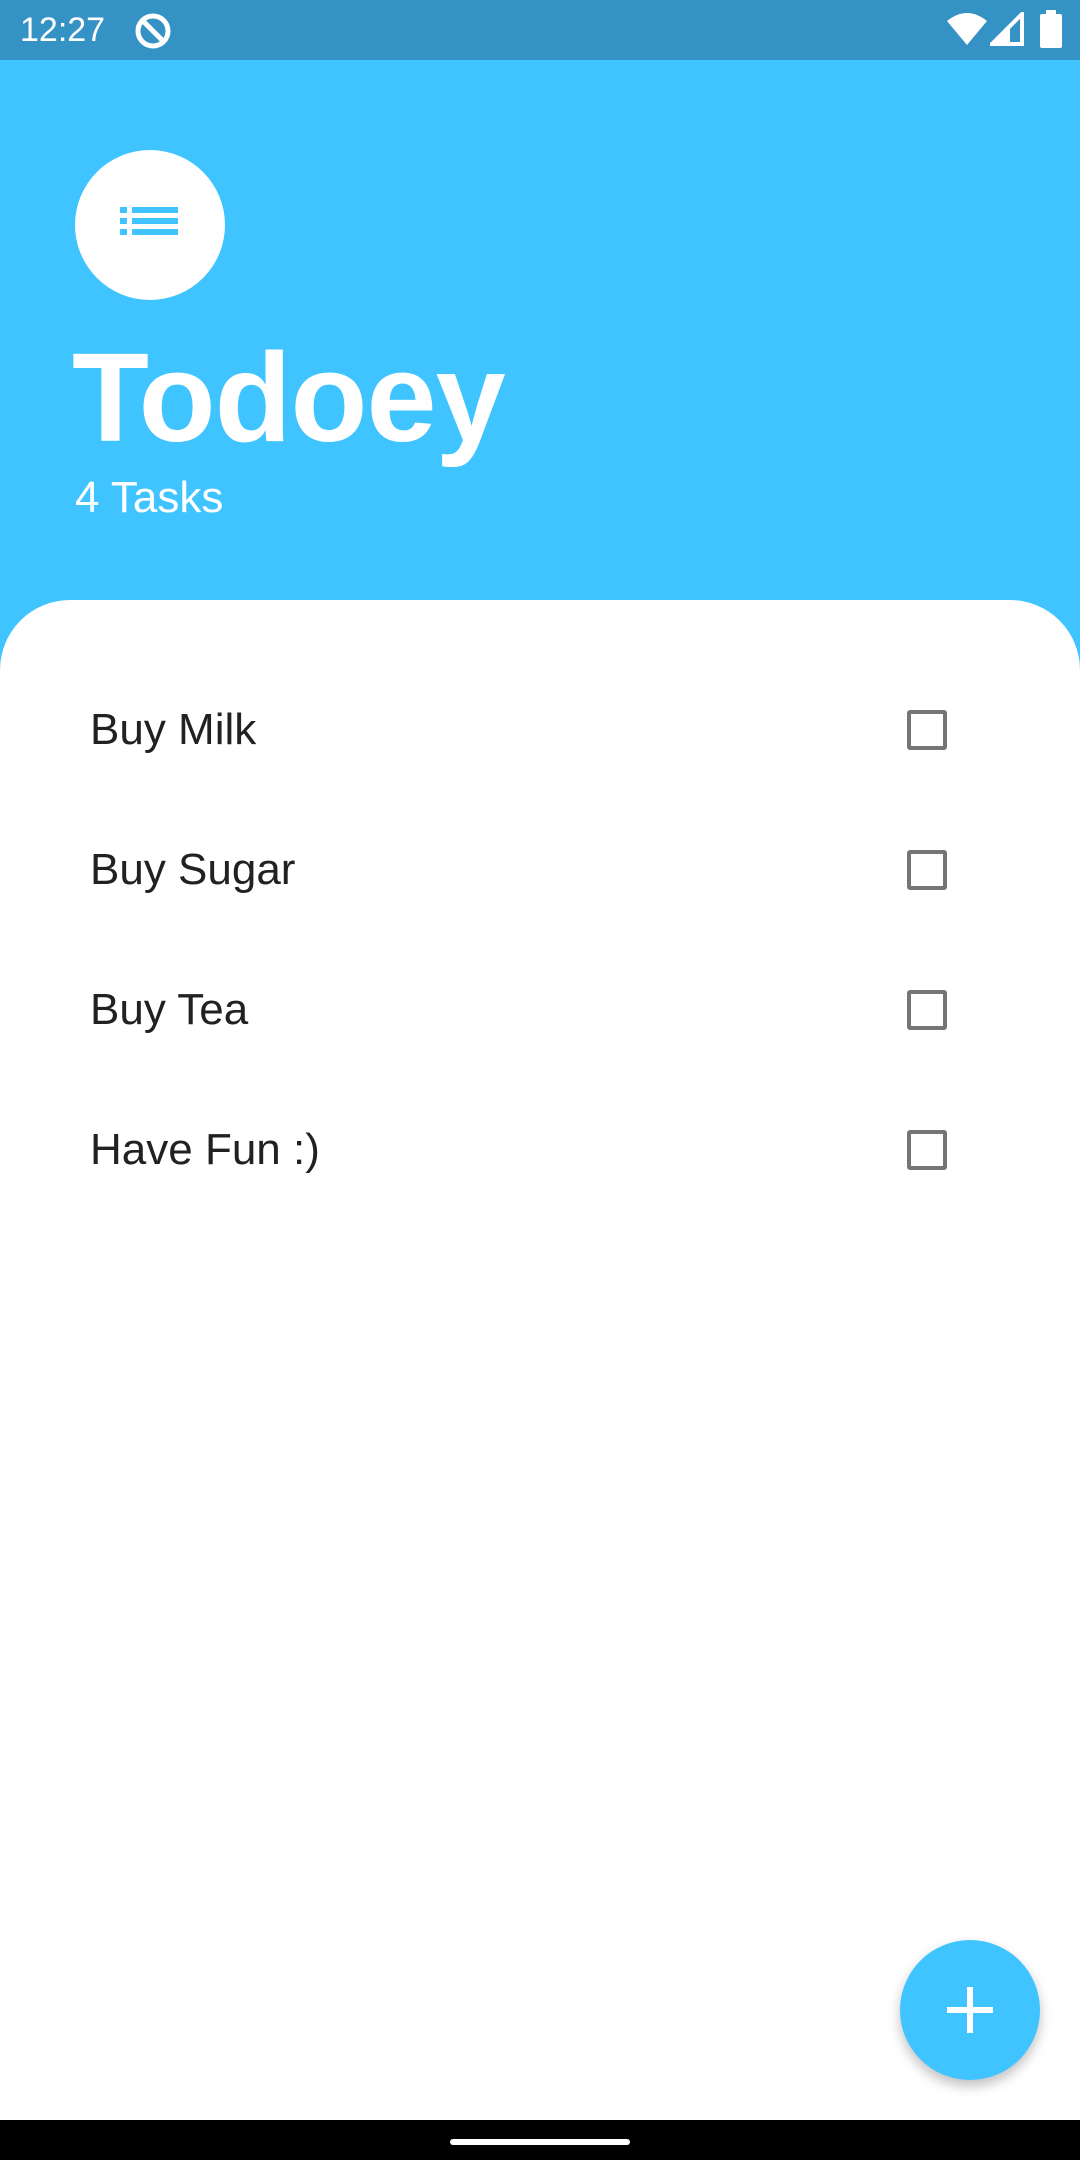  I want to click on task-count: 4 Tasks, so click(149, 497).